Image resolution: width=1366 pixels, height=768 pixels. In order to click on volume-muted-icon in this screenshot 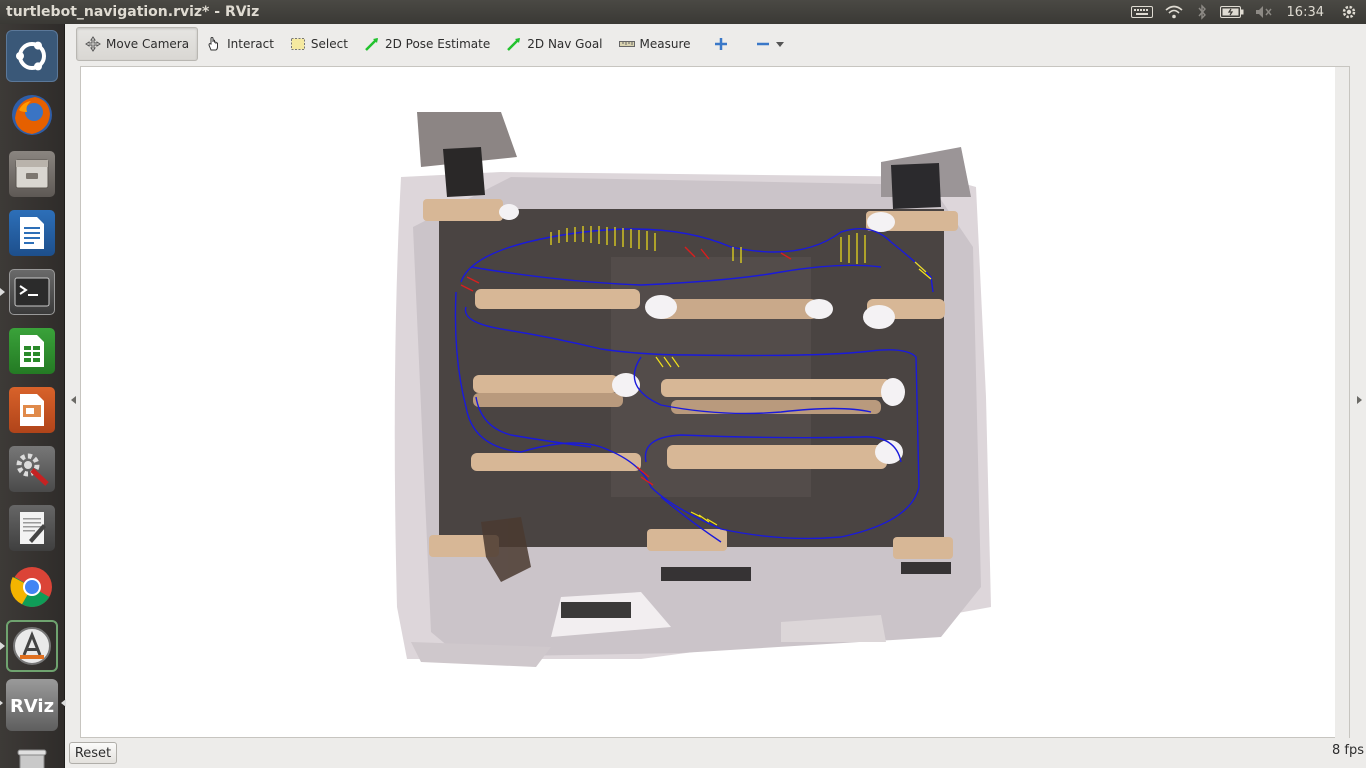, I will do `click(1264, 12)`.